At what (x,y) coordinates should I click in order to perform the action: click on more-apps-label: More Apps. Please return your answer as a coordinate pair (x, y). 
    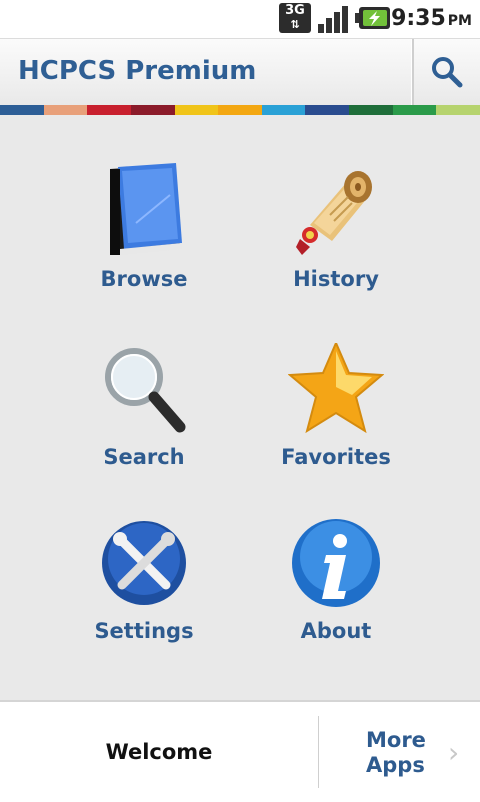
    Looking at the image, I should click on (396, 753).